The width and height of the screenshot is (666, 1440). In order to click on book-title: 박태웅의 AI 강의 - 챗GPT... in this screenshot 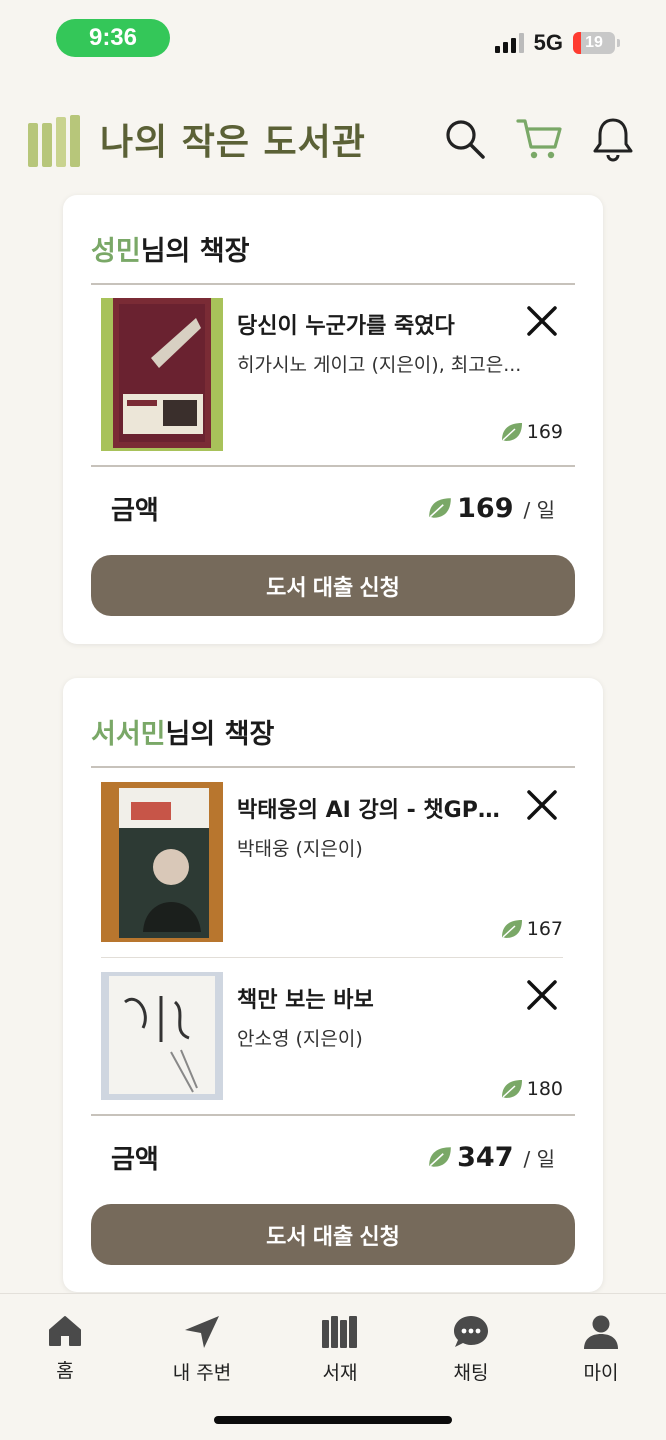, I will do `click(372, 810)`.